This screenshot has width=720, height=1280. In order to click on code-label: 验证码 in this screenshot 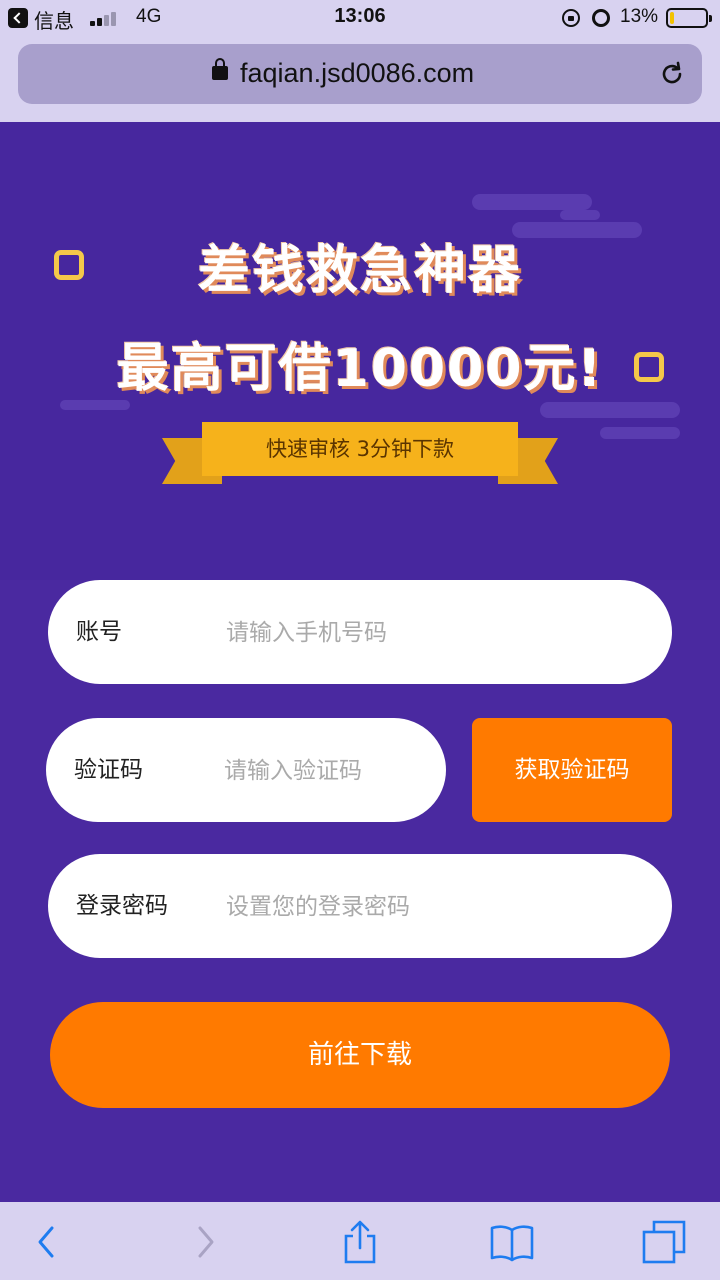, I will do `click(108, 770)`.